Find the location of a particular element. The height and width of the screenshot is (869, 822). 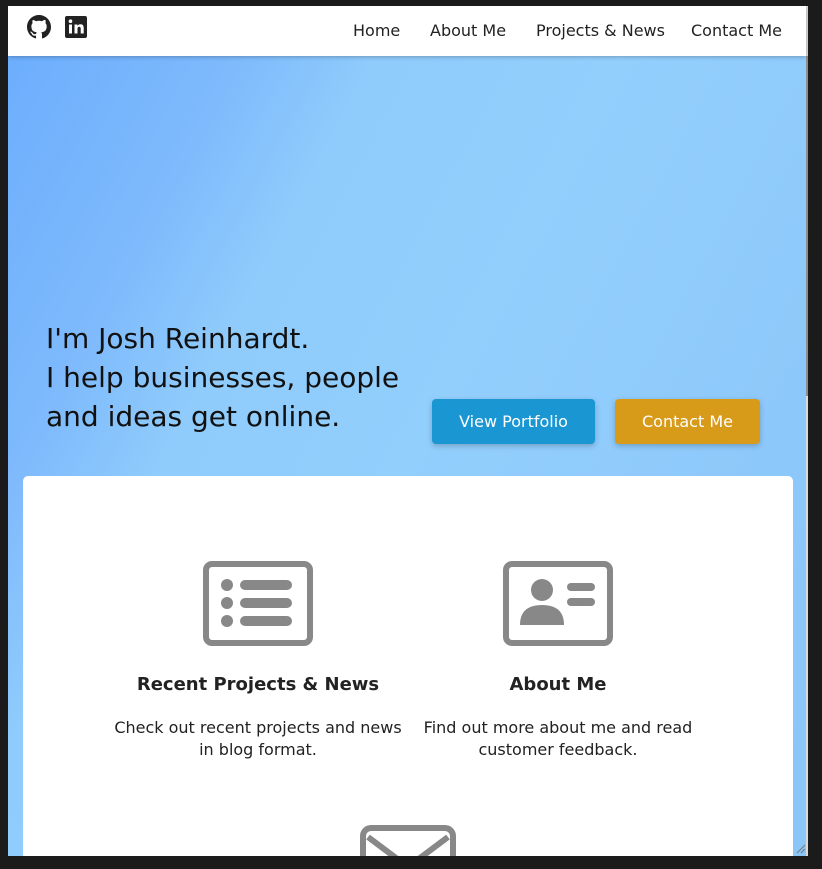

hero-line: I'm Josh Reinhardt. is located at coordinates (178, 338).